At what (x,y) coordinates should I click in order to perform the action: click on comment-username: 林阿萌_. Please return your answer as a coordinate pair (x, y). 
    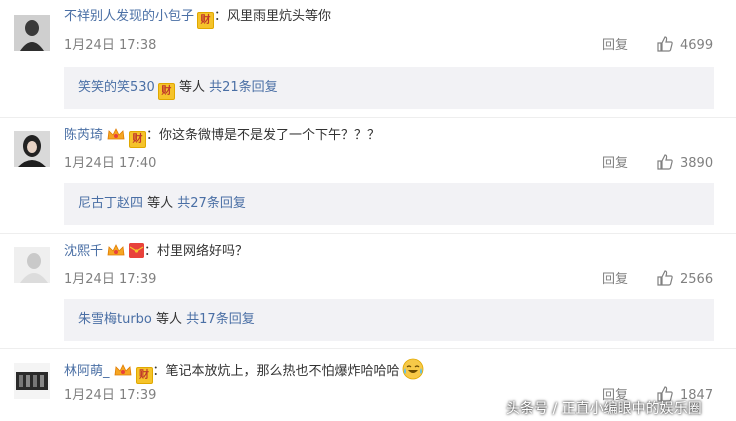
    Looking at the image, I should click on (87, 371).